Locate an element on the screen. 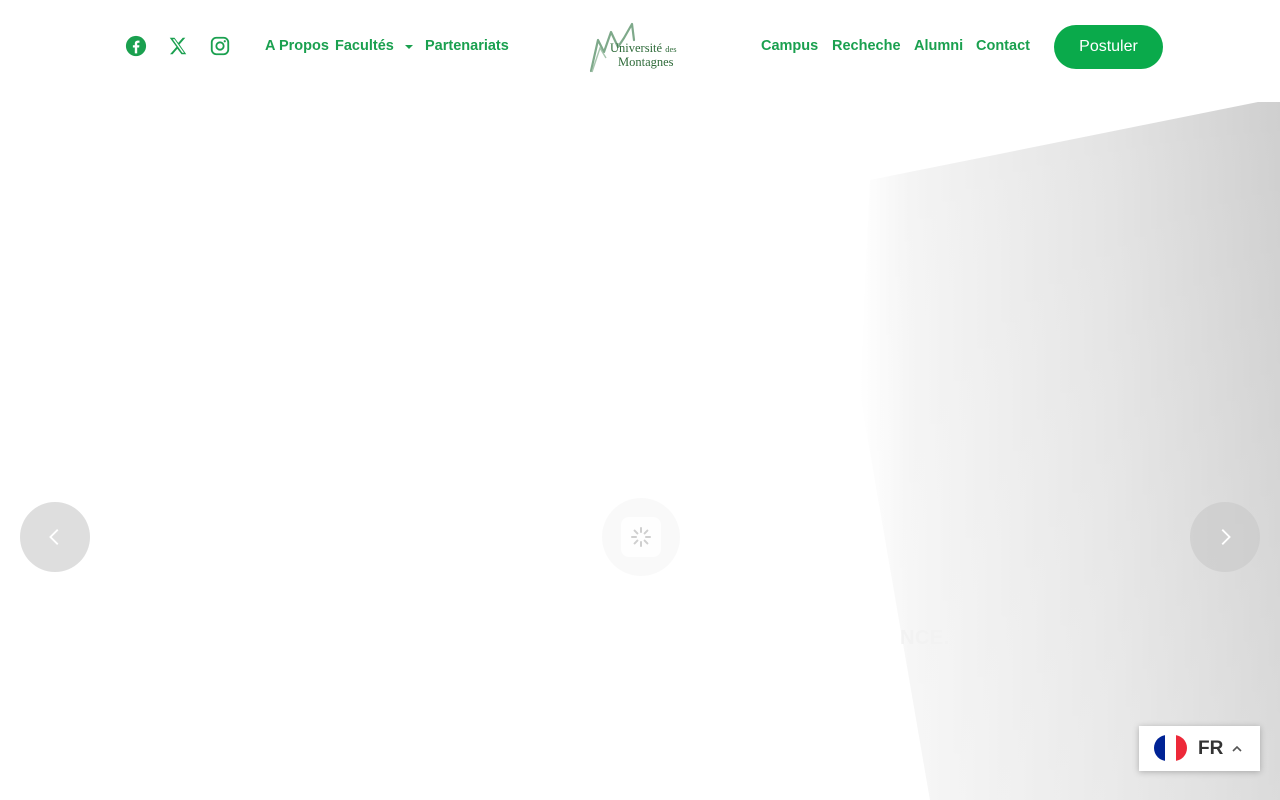  nav-link-partenariats: Partenariats is located at coordinates (467, 46).